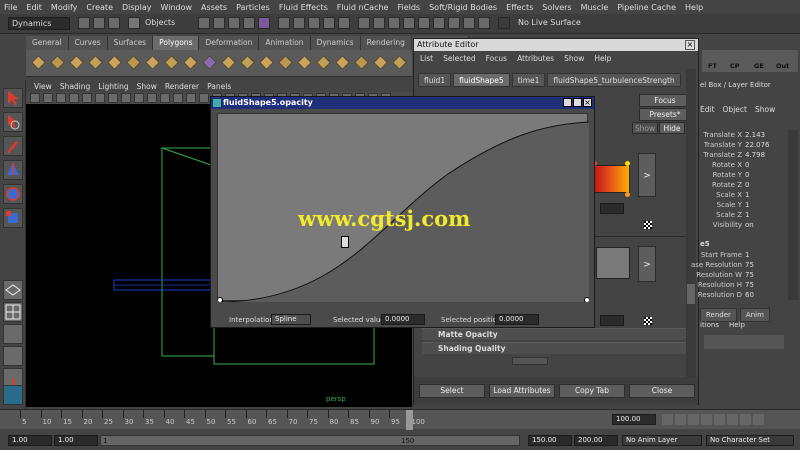 Image resolution: width=800 pixels, height=450 pixels. What do you see at coordinates (732, 419) in the screenshot?
I see `step-forward-key-icon` at bounding box center [732, 419].